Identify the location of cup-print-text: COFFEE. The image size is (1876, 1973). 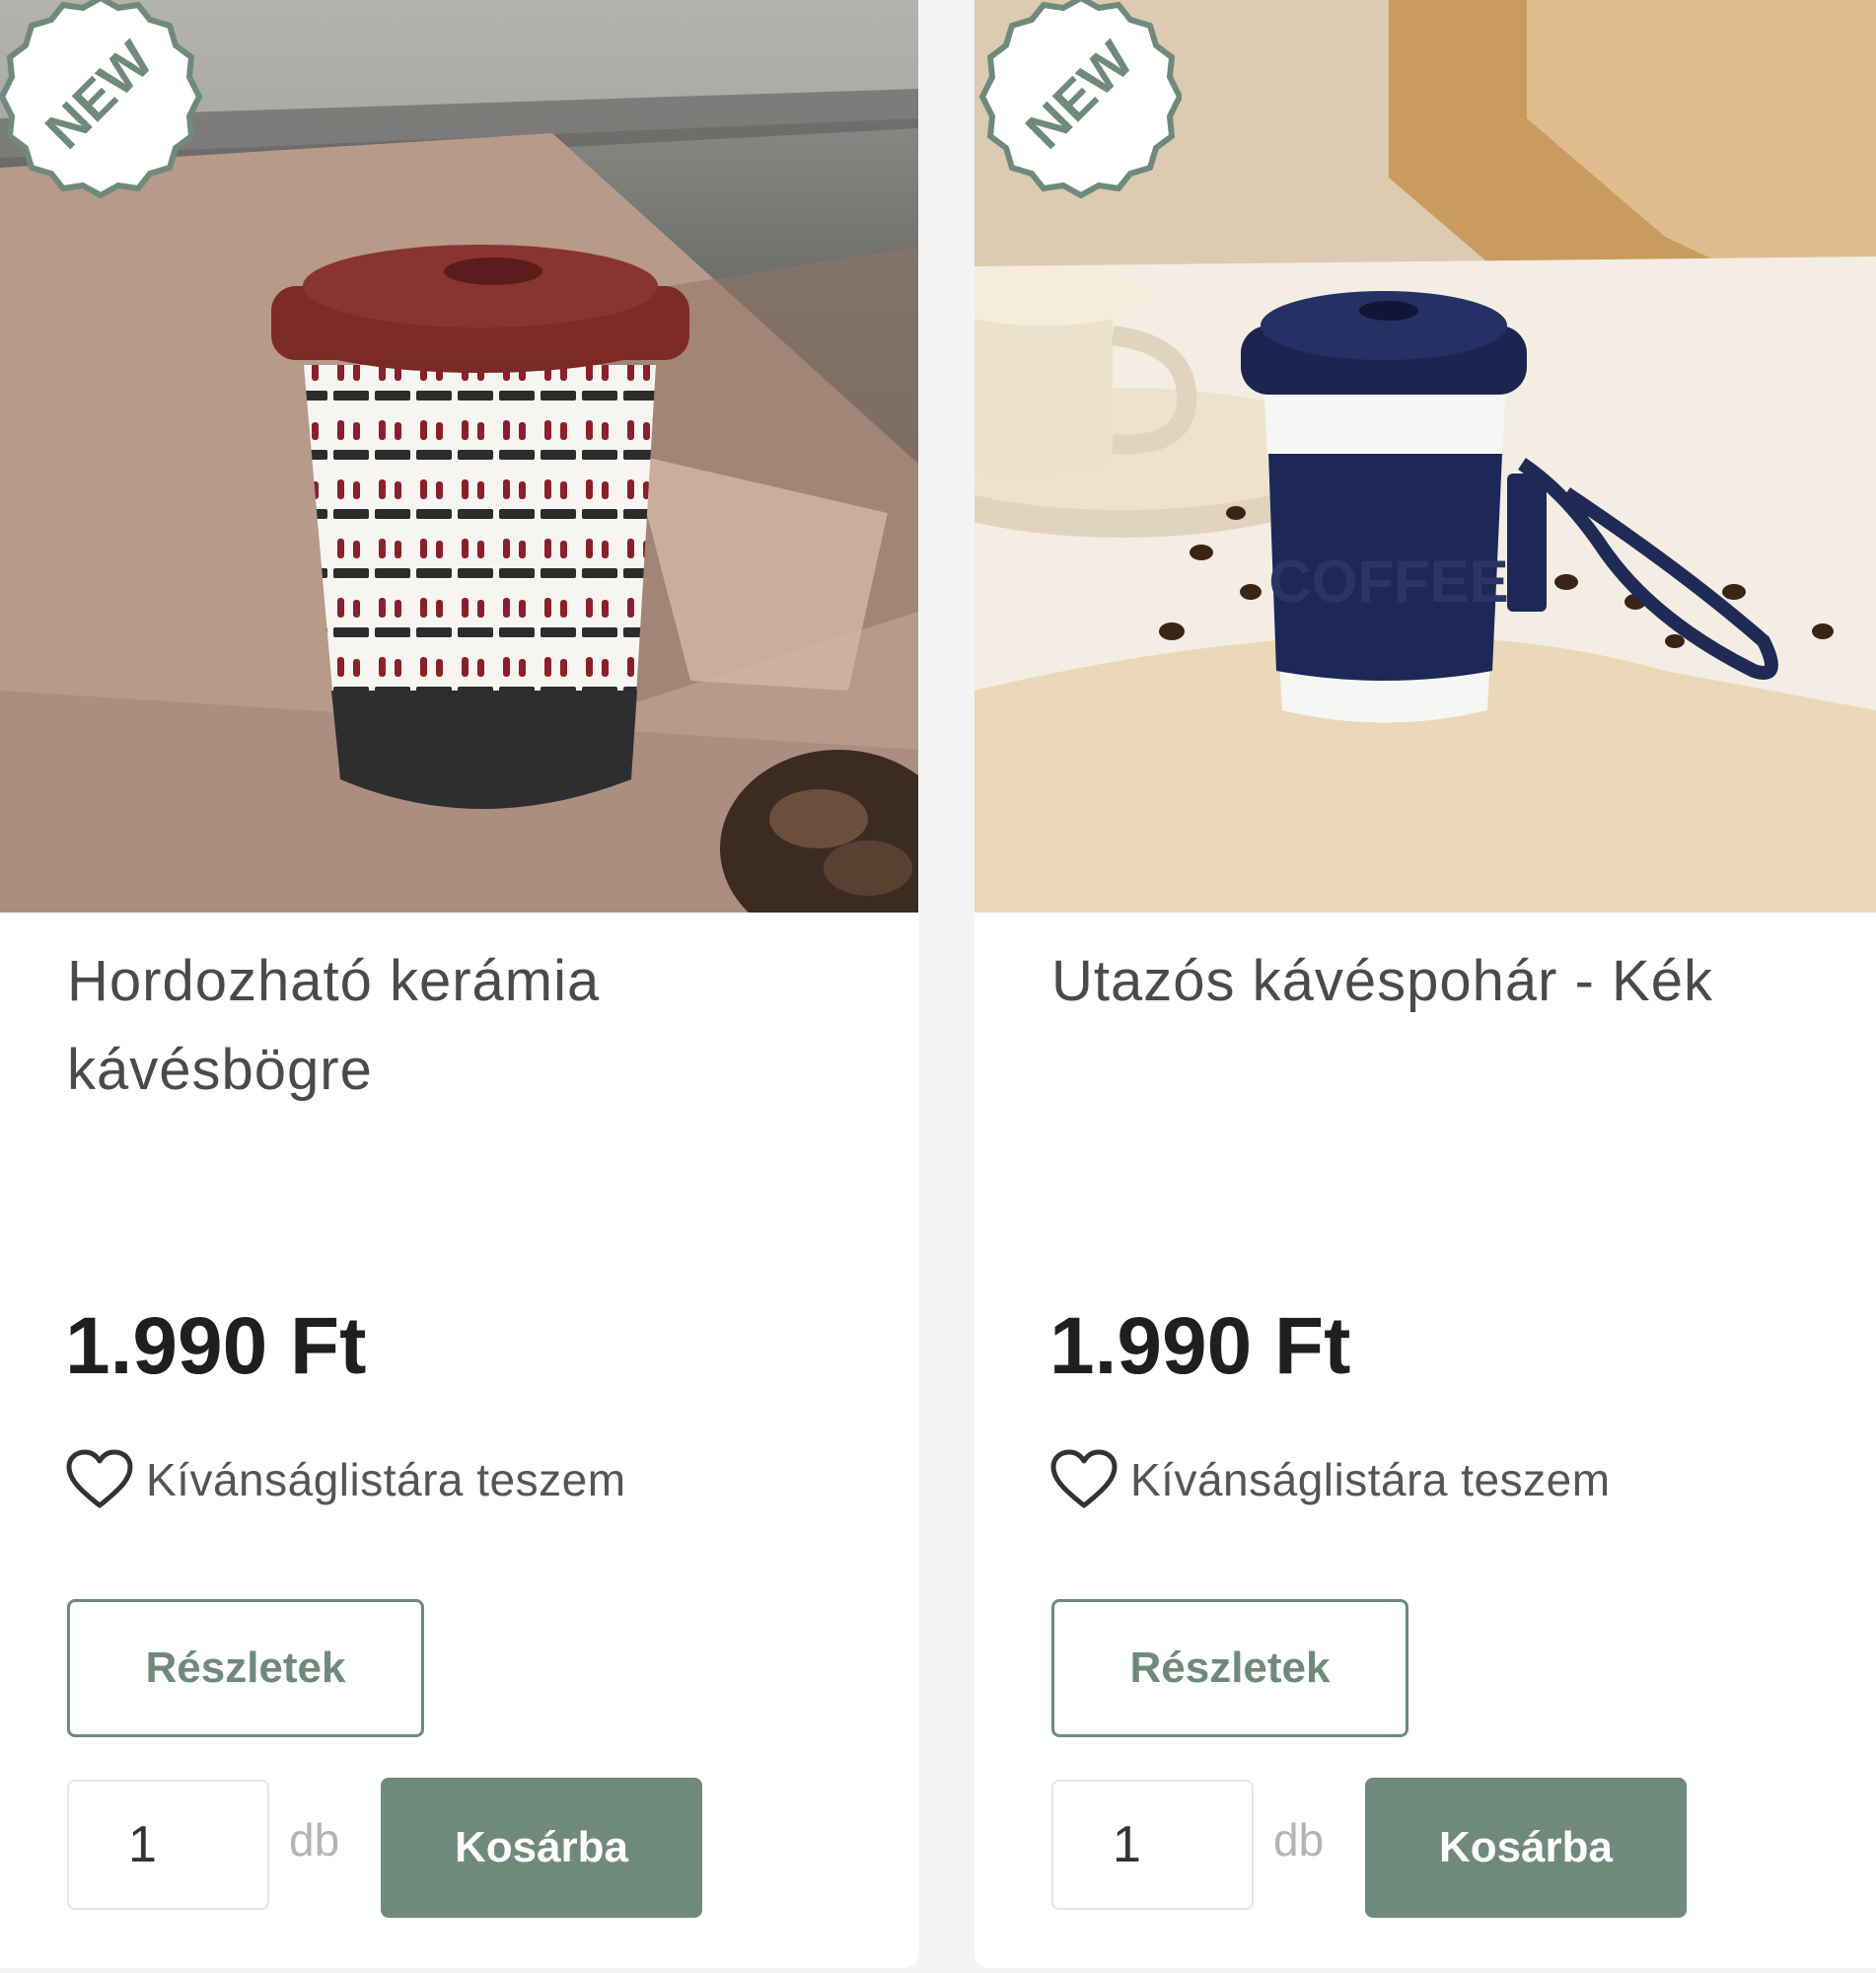
(1388, 581).